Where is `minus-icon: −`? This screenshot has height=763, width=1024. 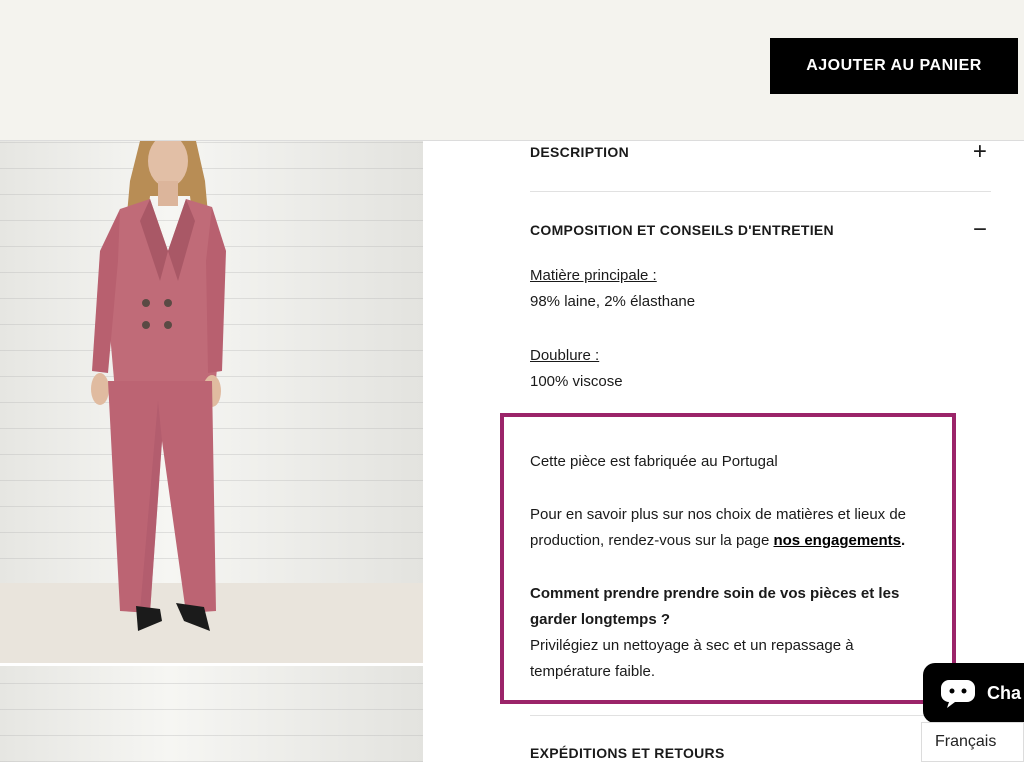
minus-icon: − is located at coordinates (980, 230).